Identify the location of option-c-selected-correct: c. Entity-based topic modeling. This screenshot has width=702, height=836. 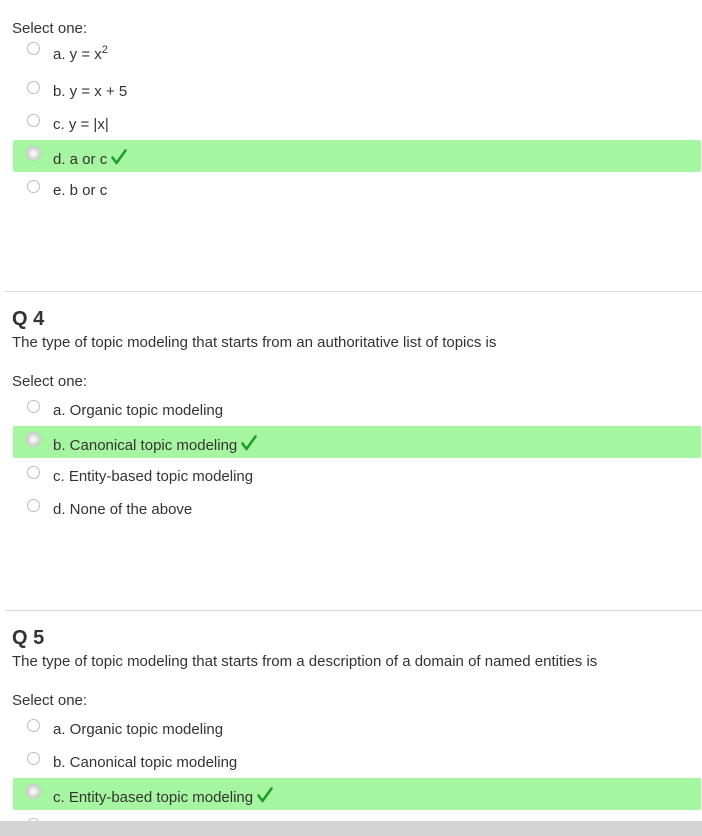
(357, 794).